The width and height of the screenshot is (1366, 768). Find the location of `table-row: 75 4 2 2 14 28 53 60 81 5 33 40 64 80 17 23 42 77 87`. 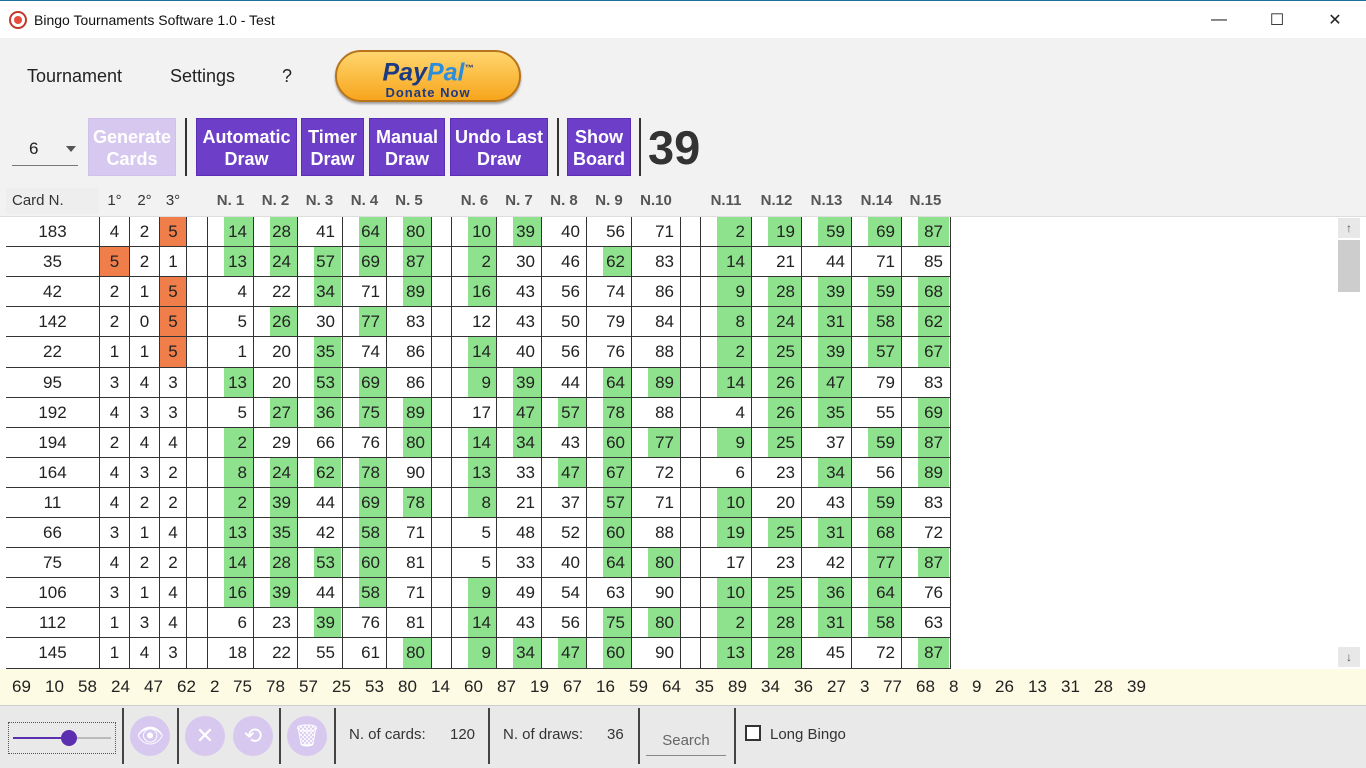

table-row: 75 4 2 2 14 28 53 60 81 5 33 40 64 80 17 23 42 77 87 is located at coordinates (683, 563).